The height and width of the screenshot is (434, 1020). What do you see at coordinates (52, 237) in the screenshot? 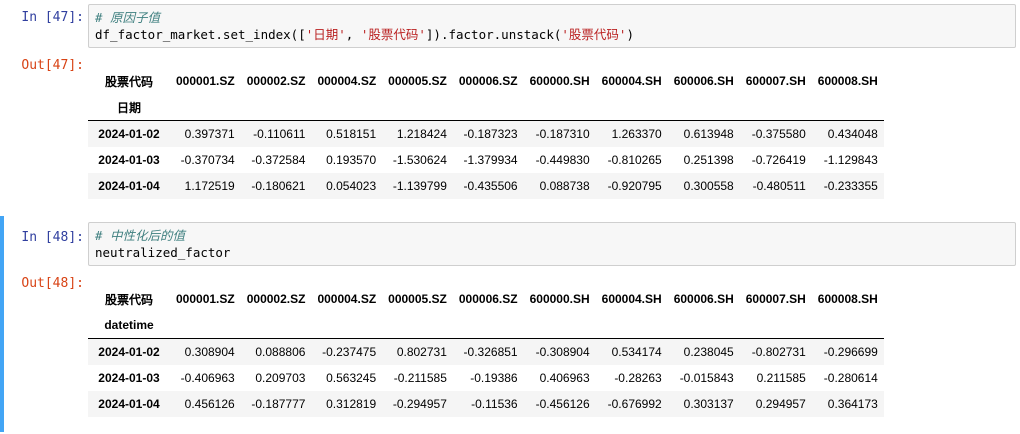
I see `input-prompt: In [48]:` at bounding box center [52, 237].